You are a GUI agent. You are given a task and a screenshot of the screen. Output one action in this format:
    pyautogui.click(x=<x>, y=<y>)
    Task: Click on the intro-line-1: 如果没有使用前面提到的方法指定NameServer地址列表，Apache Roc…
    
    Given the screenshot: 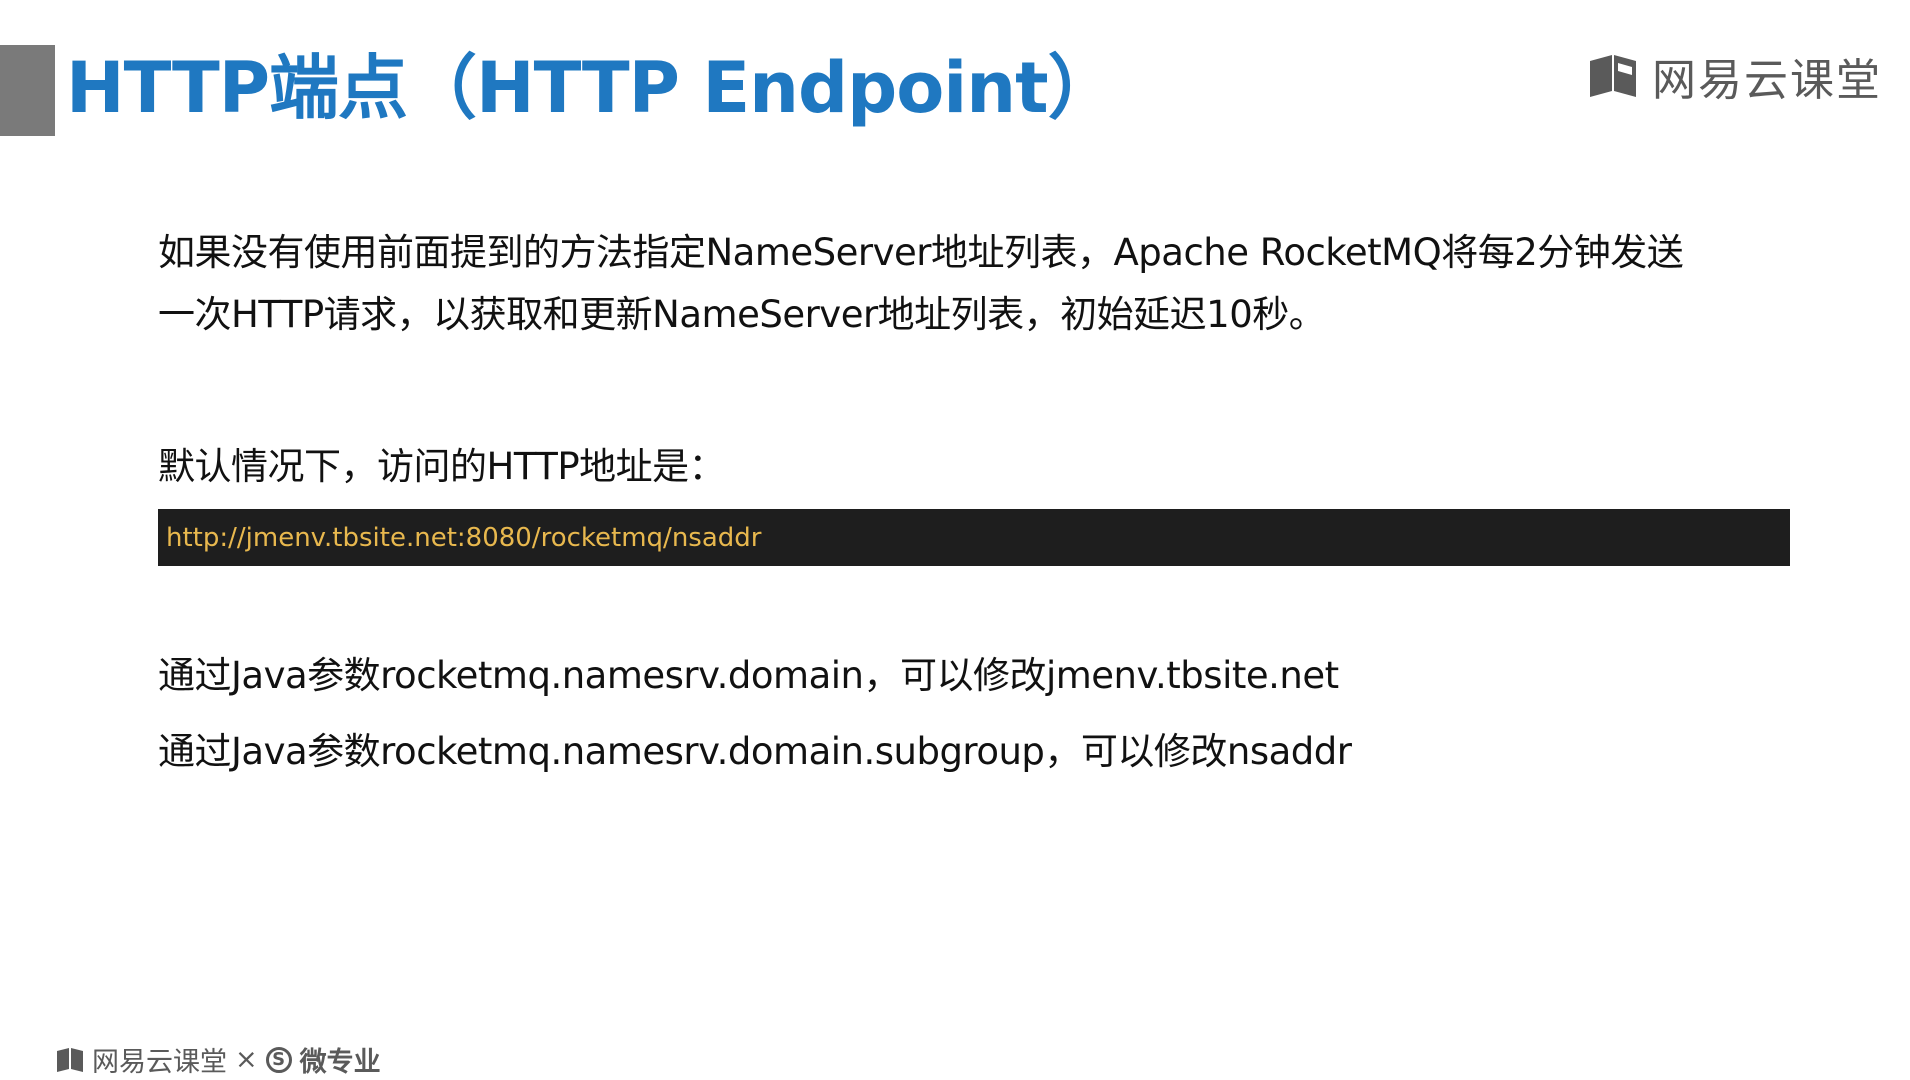 What is the action you would take?
    pyautogui.click(x=921, y=252)
    